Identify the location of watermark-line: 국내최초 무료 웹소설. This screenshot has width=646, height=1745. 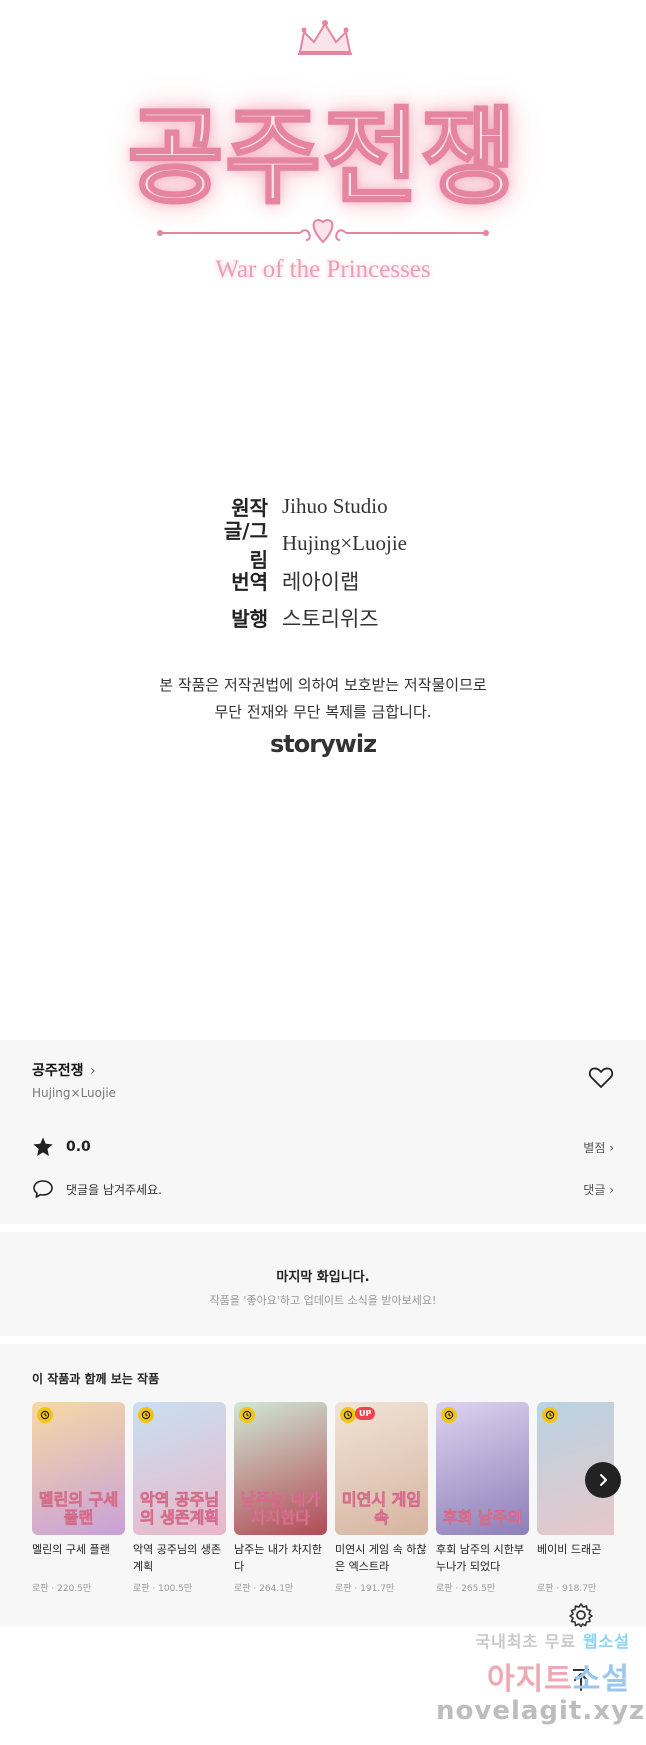
(533, 1640).